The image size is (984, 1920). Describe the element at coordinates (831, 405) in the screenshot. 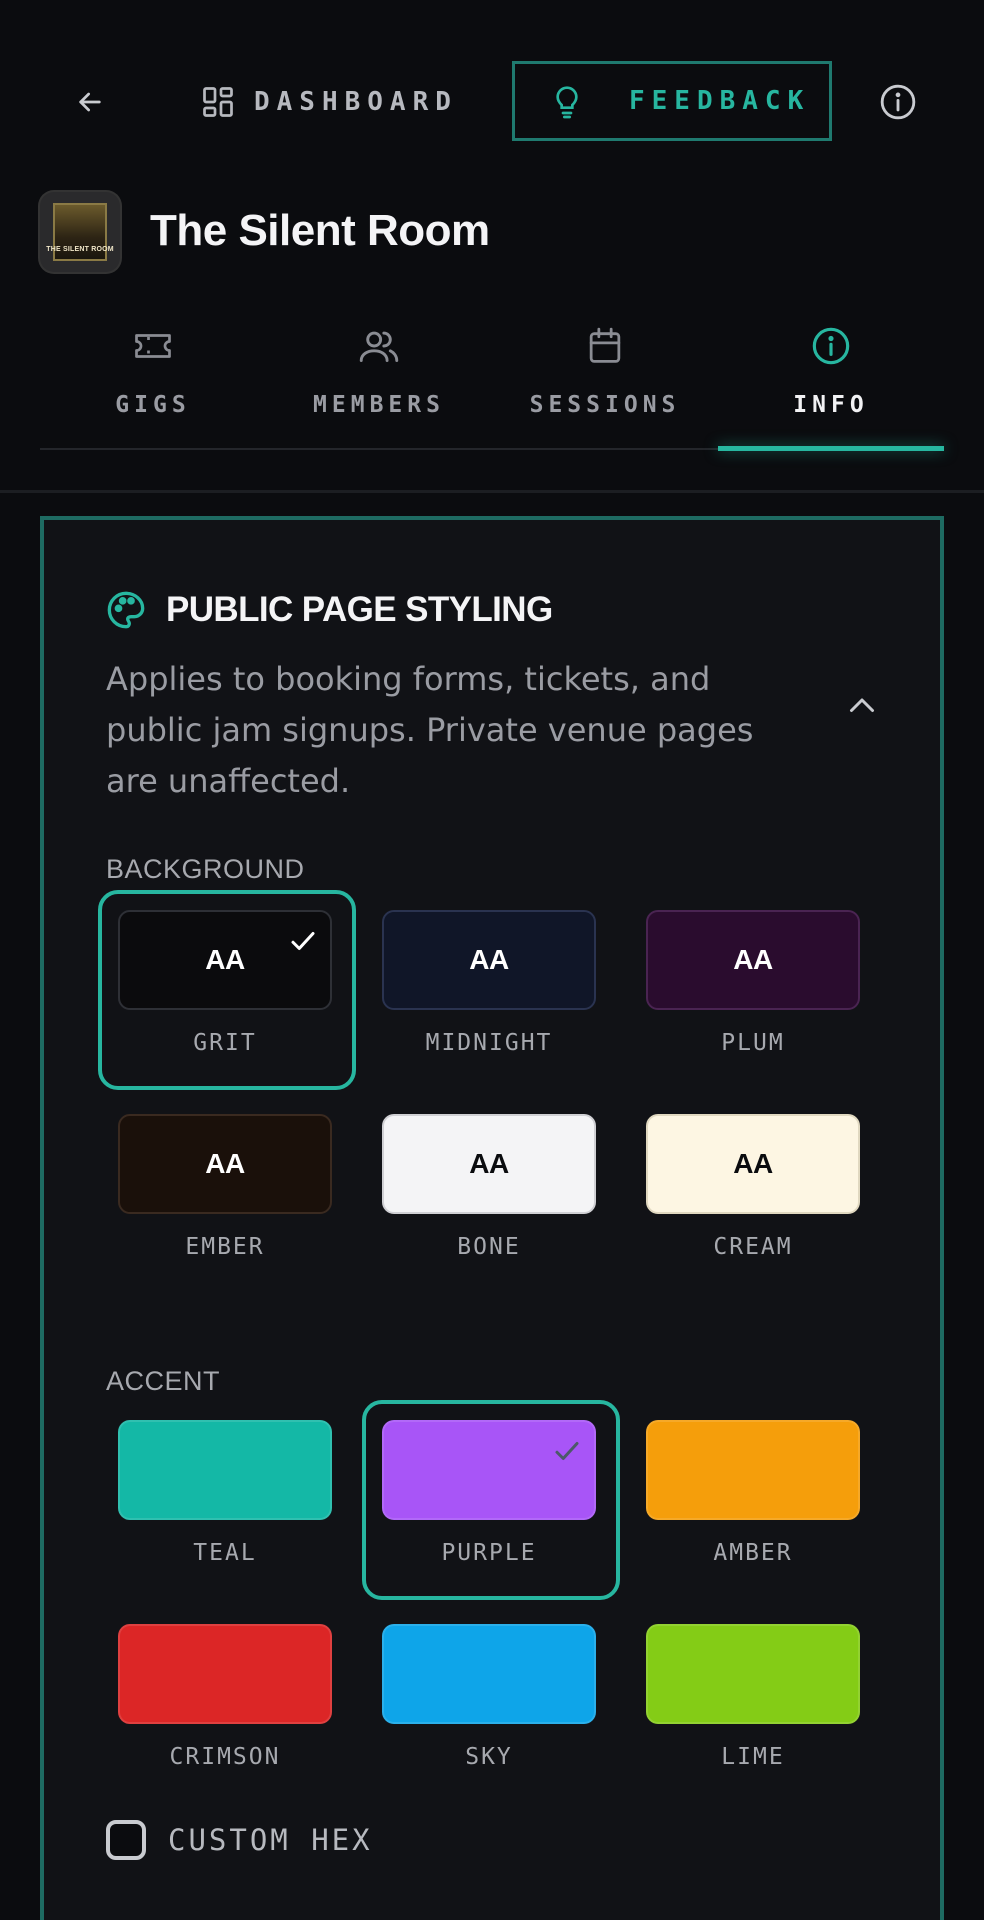

I see `tab-label: INFO` at that location.